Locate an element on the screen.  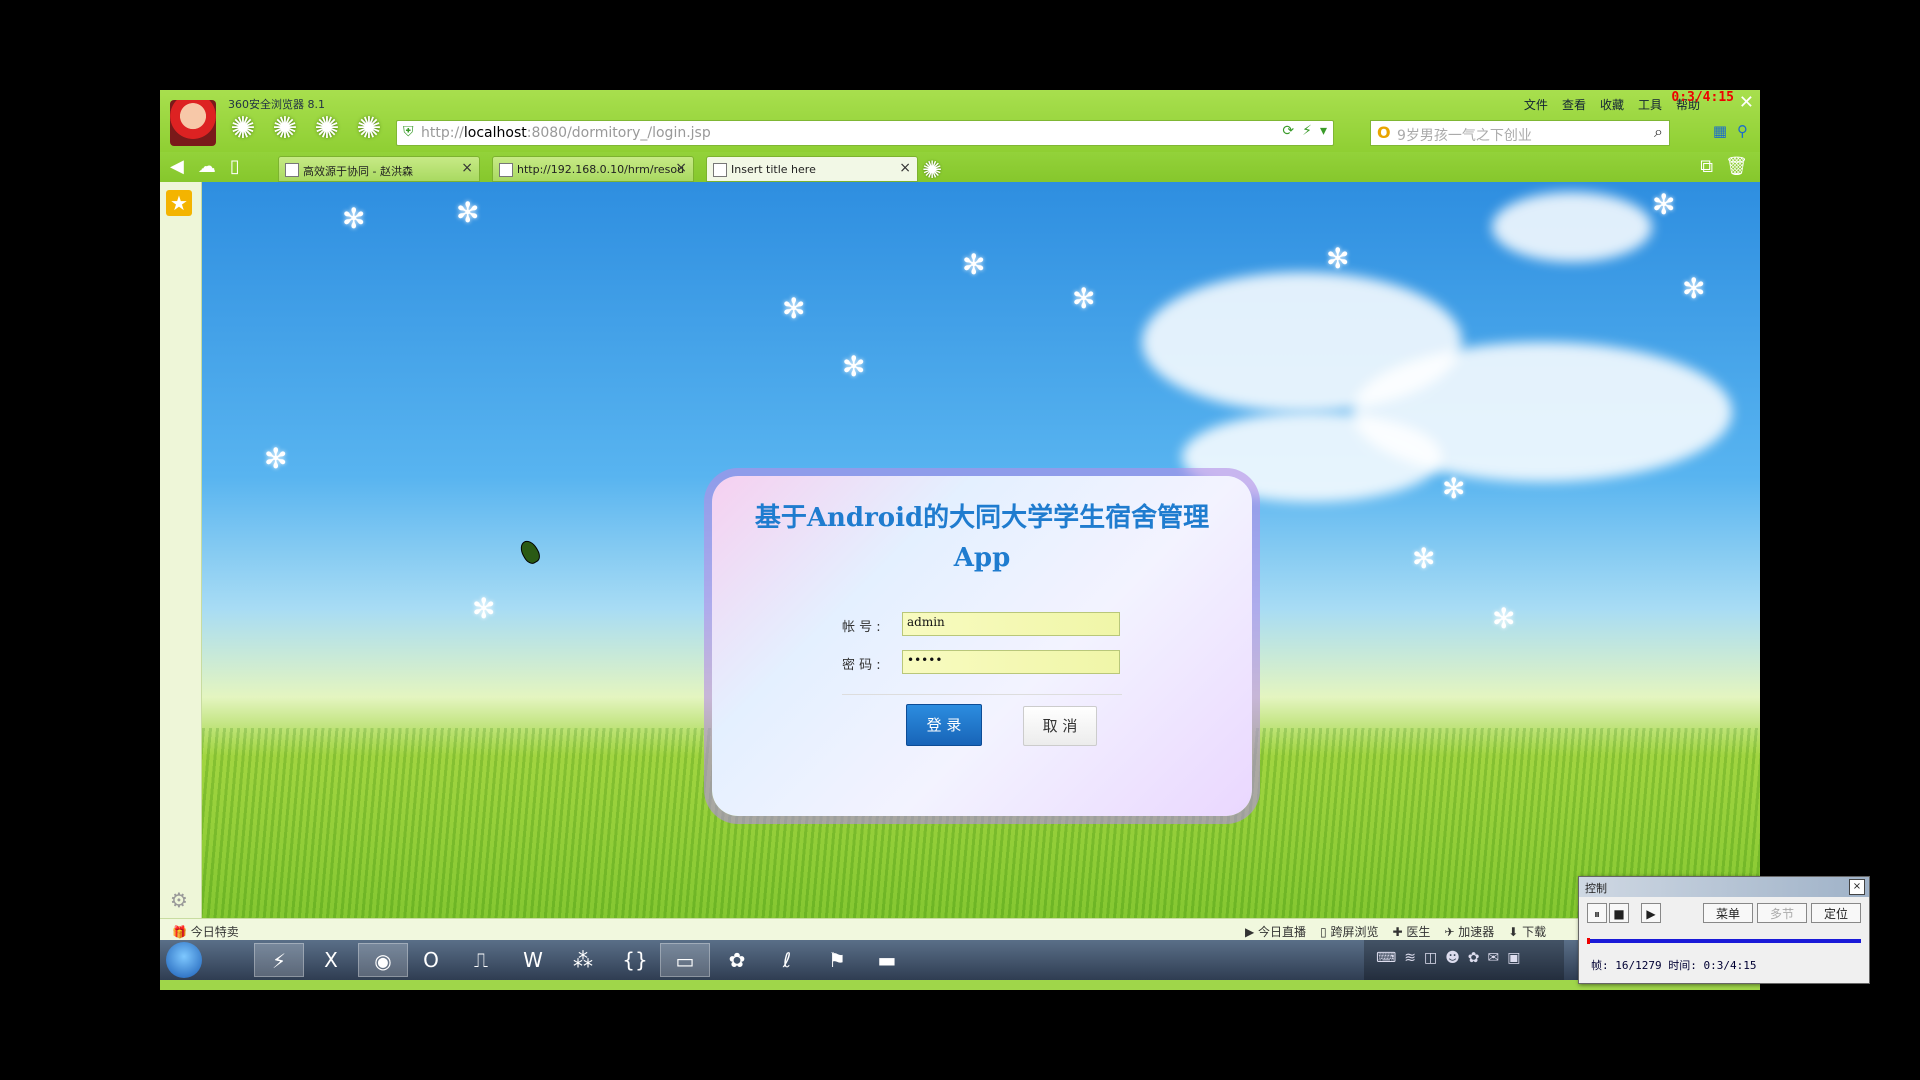
pause-icon: ⏸ is located at coordinates (1597, 913).